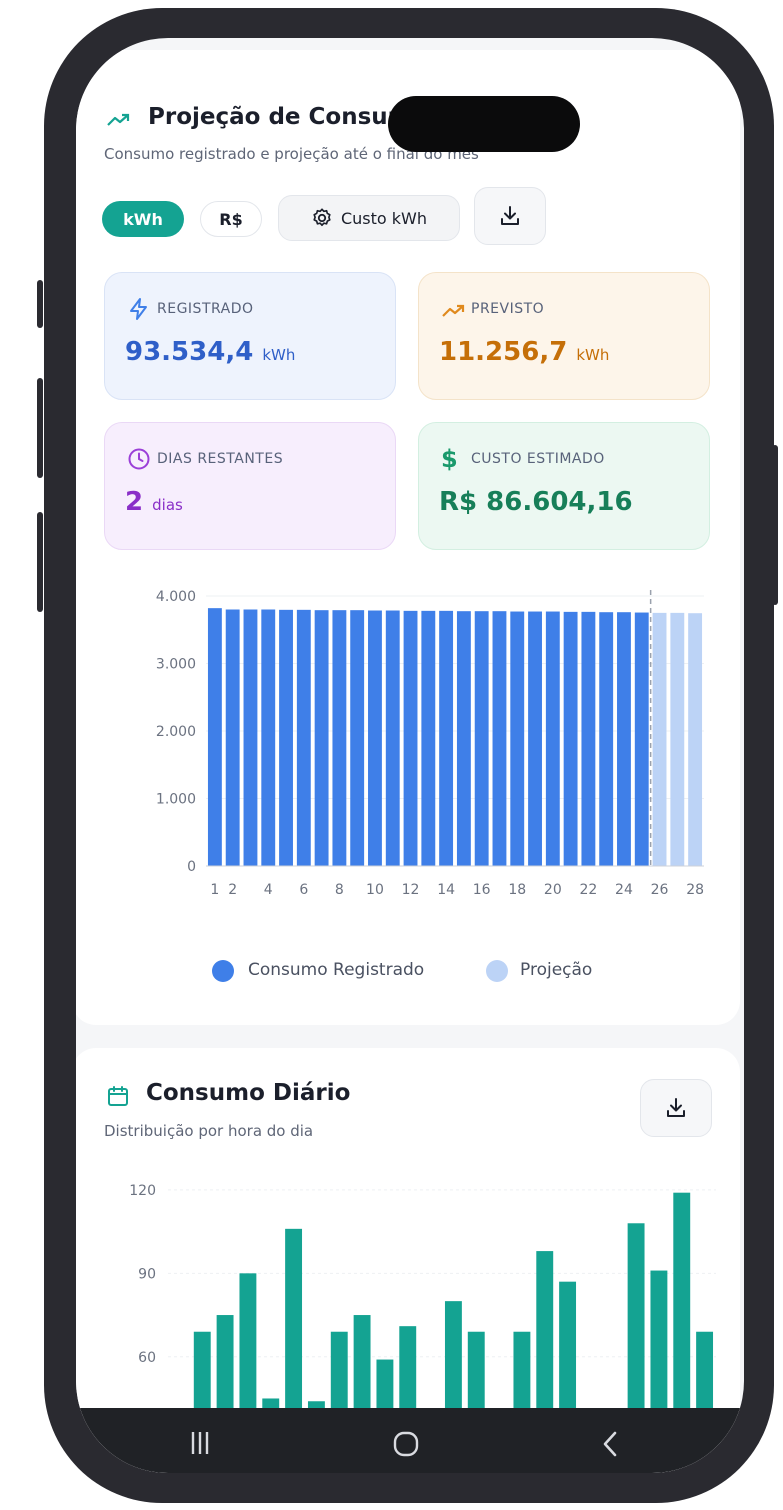 This screenshot has width=783, height=1510. I want to click on y-tick-label: 120, so click(142, 1191).